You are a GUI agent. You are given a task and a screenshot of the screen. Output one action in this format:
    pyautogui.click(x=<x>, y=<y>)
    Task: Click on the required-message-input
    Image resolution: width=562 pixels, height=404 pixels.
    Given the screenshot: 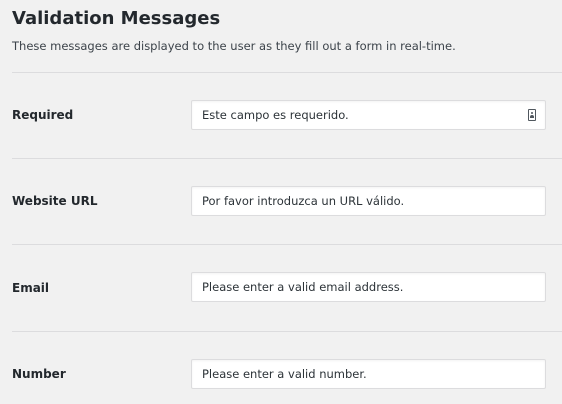 What is the action you would take?
    pyautogui.click(x=368, y=115)
    